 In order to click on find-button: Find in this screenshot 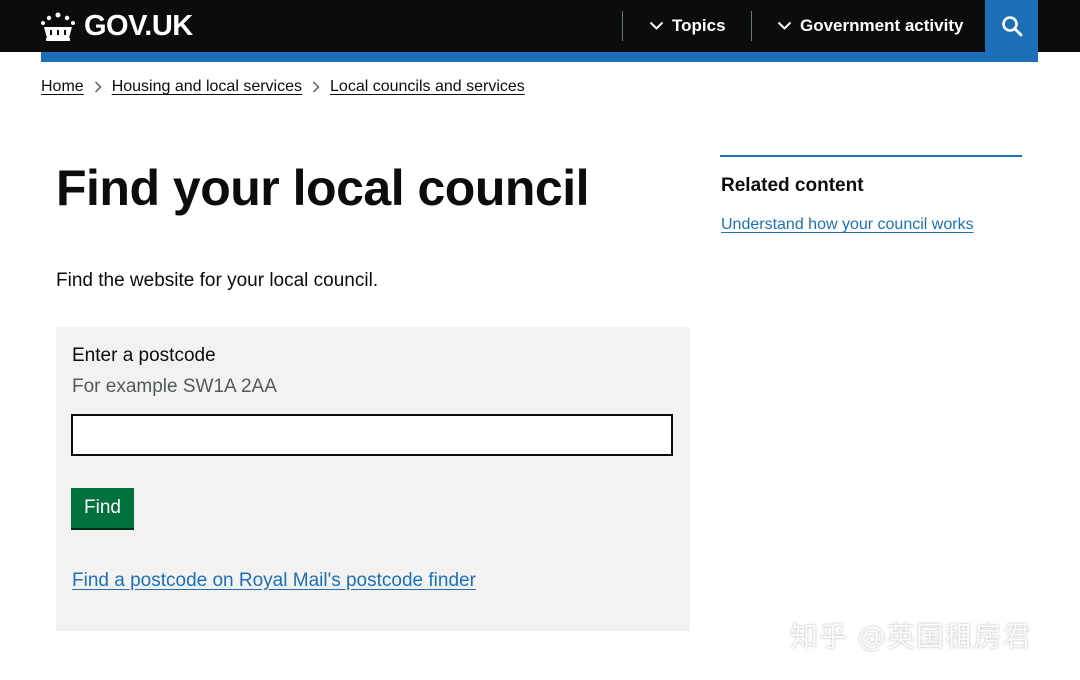, I will do `click(102, 508)`.